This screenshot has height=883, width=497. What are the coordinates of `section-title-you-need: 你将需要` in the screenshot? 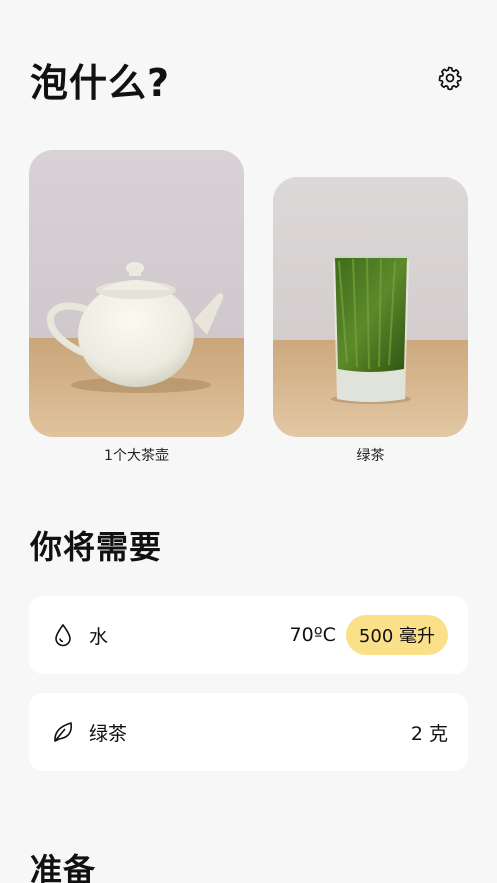 It's located at (96, 547).